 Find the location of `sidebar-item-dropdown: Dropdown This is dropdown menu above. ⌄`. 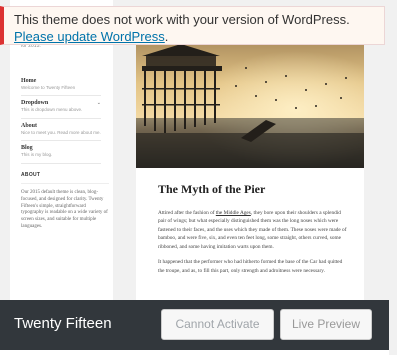

sidebar-item-dropdown: Dropdown This is dropdown menu above. ⌄ is located at coordinates (61, 109).